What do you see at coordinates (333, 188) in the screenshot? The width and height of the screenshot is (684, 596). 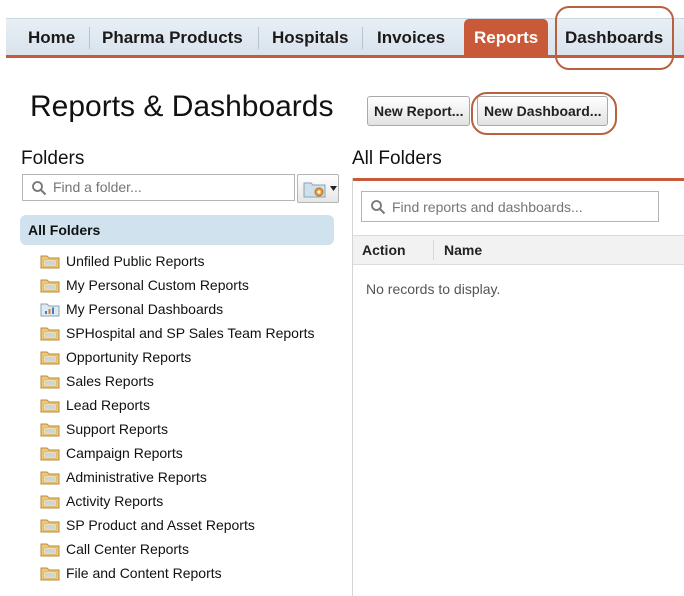 I see `chevron-down-icon` at bounding box center [333, 188].